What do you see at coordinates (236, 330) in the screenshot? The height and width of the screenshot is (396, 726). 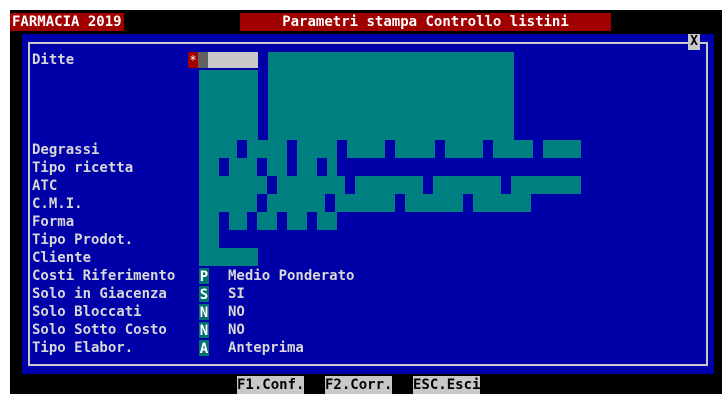 I see `solo-sotto-costo-value: NO` at bounding box center [236, 330].